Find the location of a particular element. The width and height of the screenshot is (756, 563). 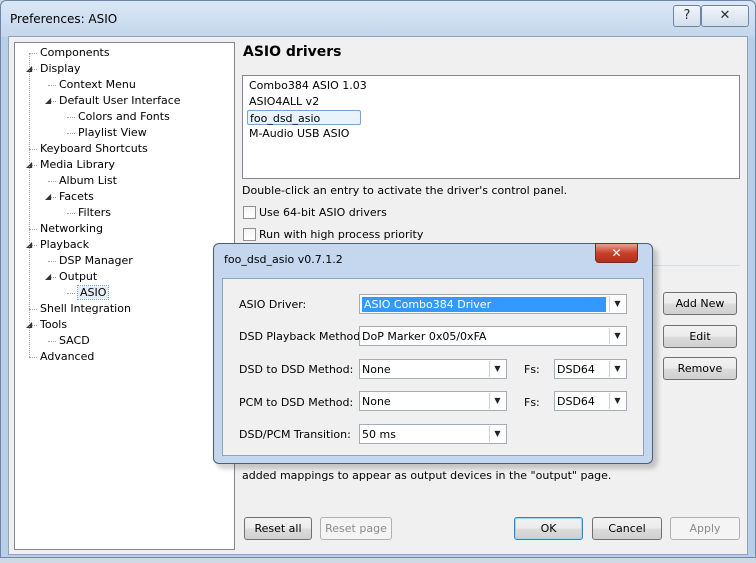

transition-select: 50 ms ▼ is located at coordinates (433, 434).